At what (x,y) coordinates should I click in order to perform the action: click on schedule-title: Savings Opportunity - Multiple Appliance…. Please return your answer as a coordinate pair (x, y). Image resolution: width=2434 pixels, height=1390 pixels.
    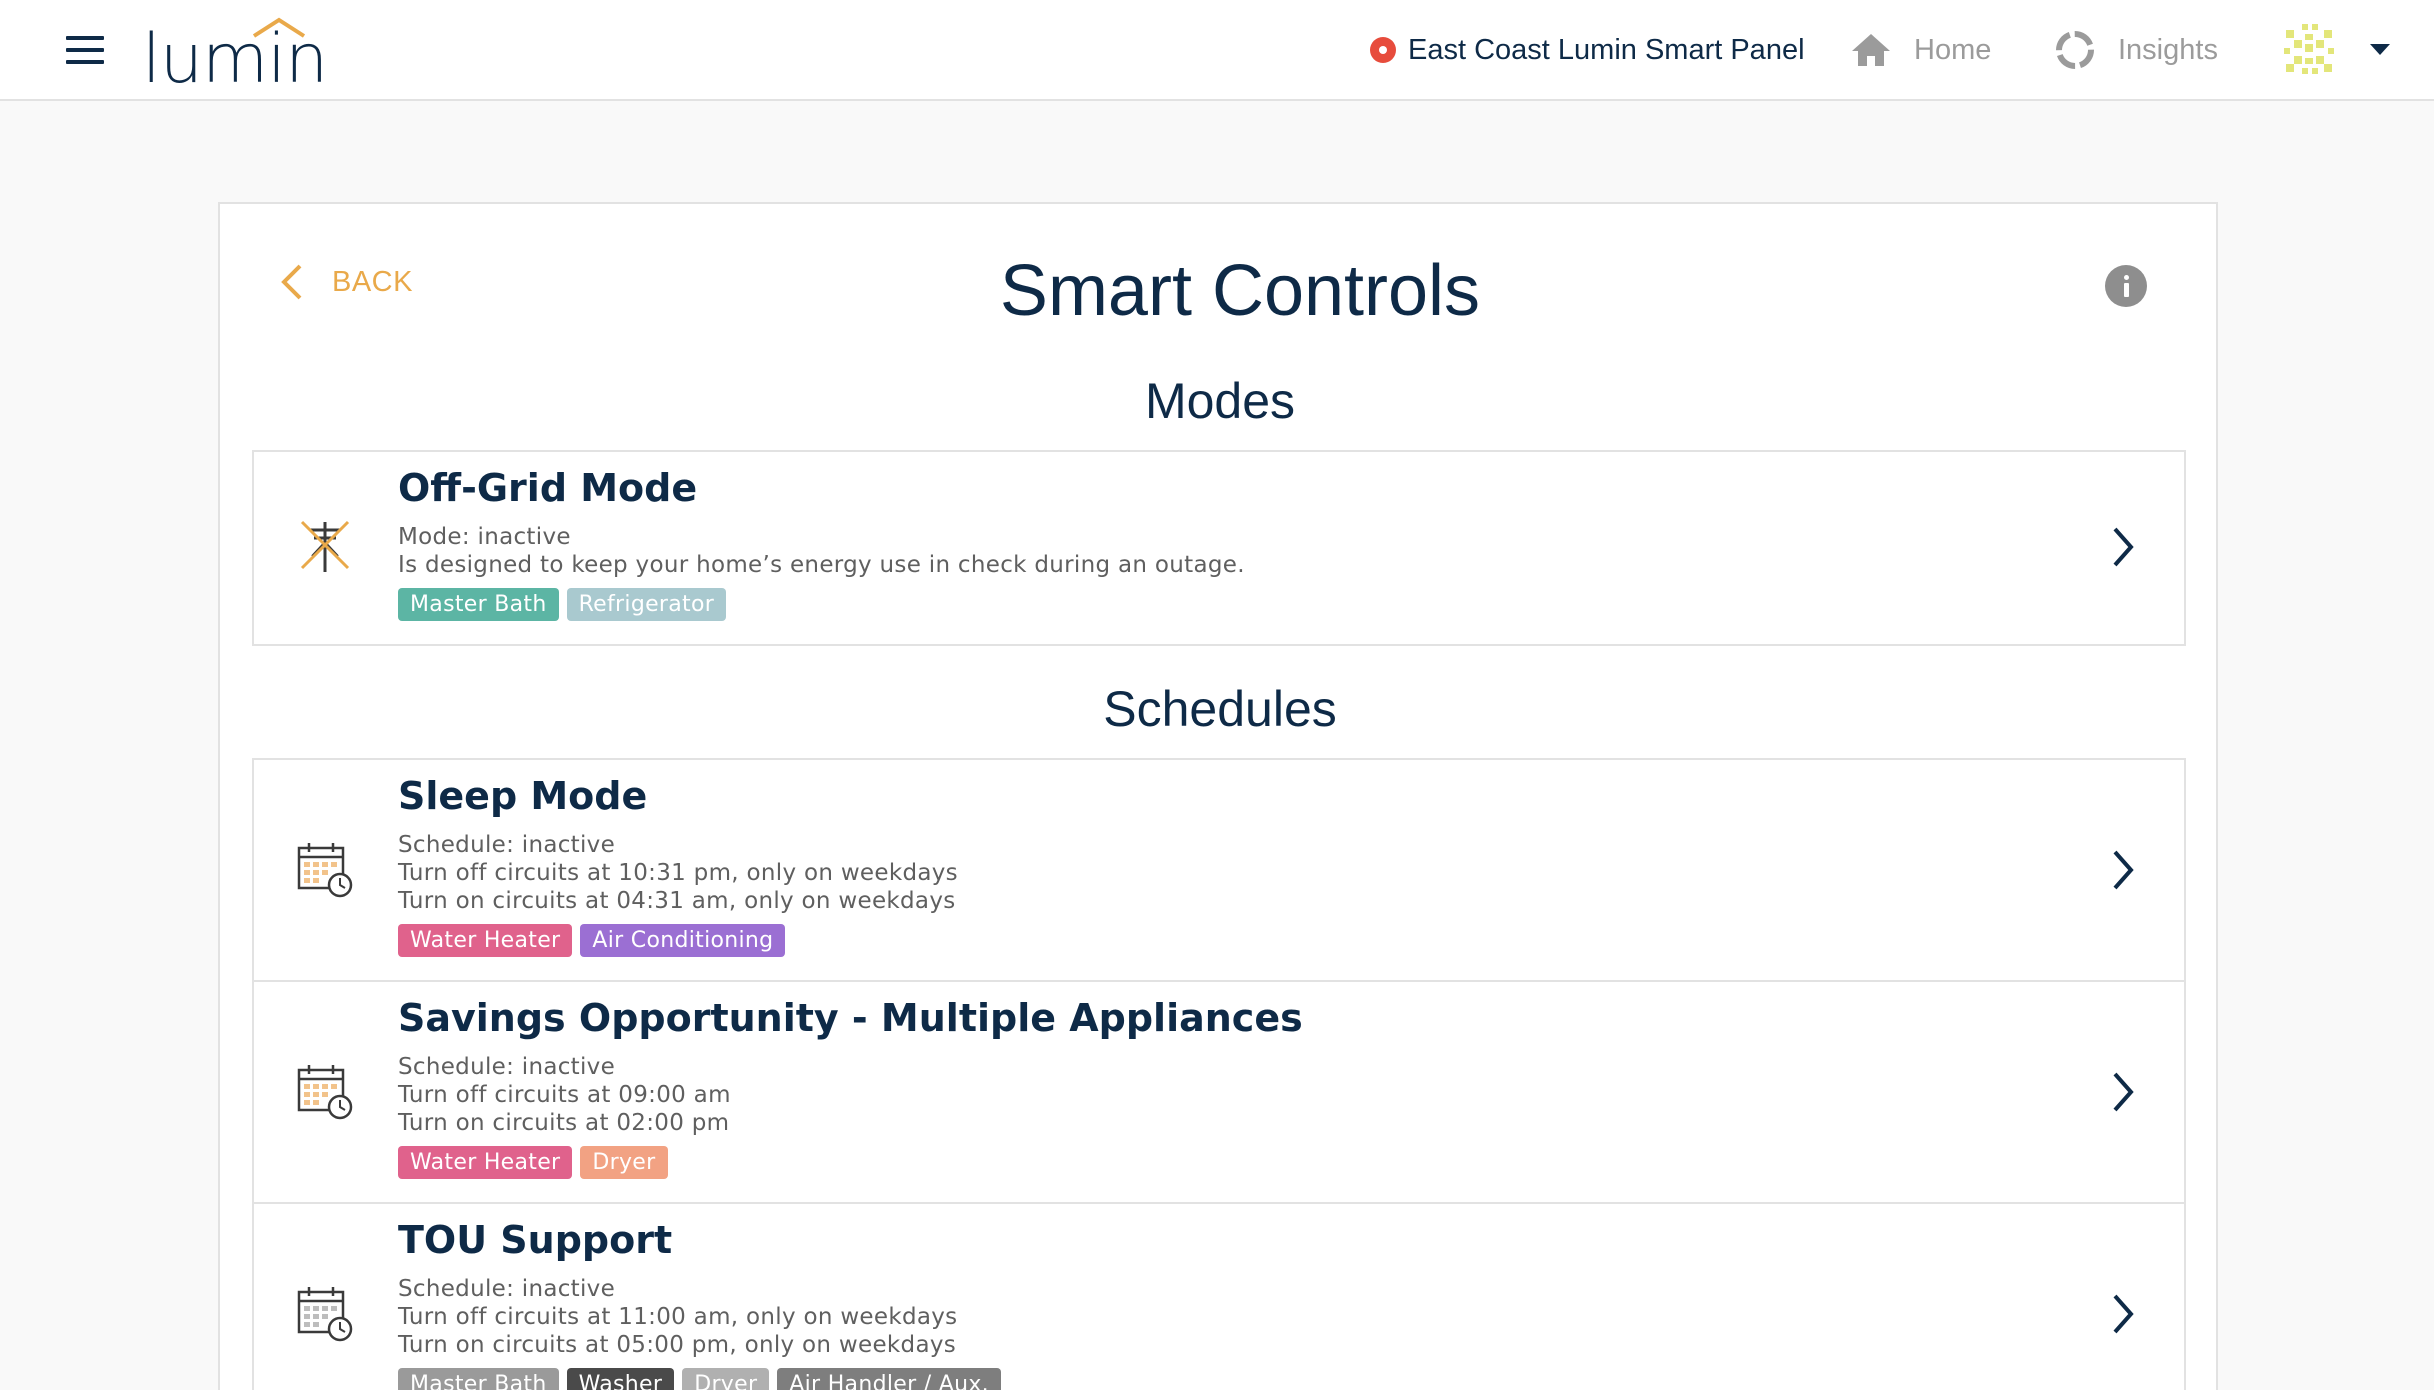
    Looking at the image, I should click on (850, 1018).